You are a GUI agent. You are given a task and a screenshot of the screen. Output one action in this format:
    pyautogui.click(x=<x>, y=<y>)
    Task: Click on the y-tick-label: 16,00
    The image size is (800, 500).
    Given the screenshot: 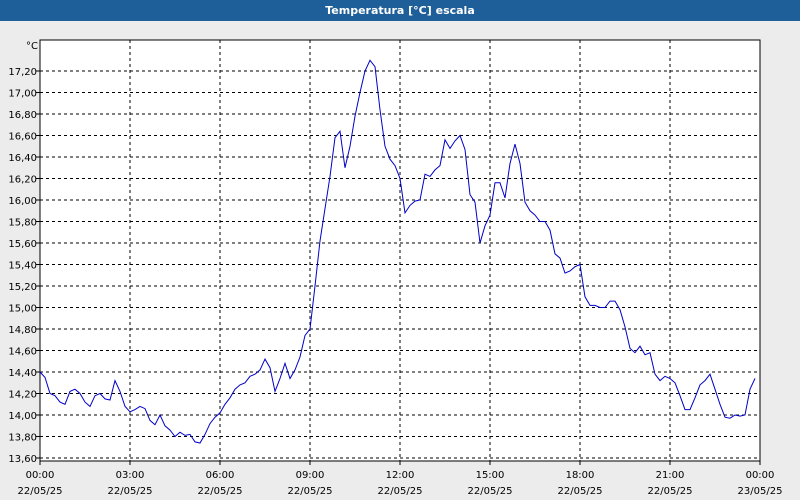 What is the action you would take?
    pyautogui.click(x=22, y=201)
    